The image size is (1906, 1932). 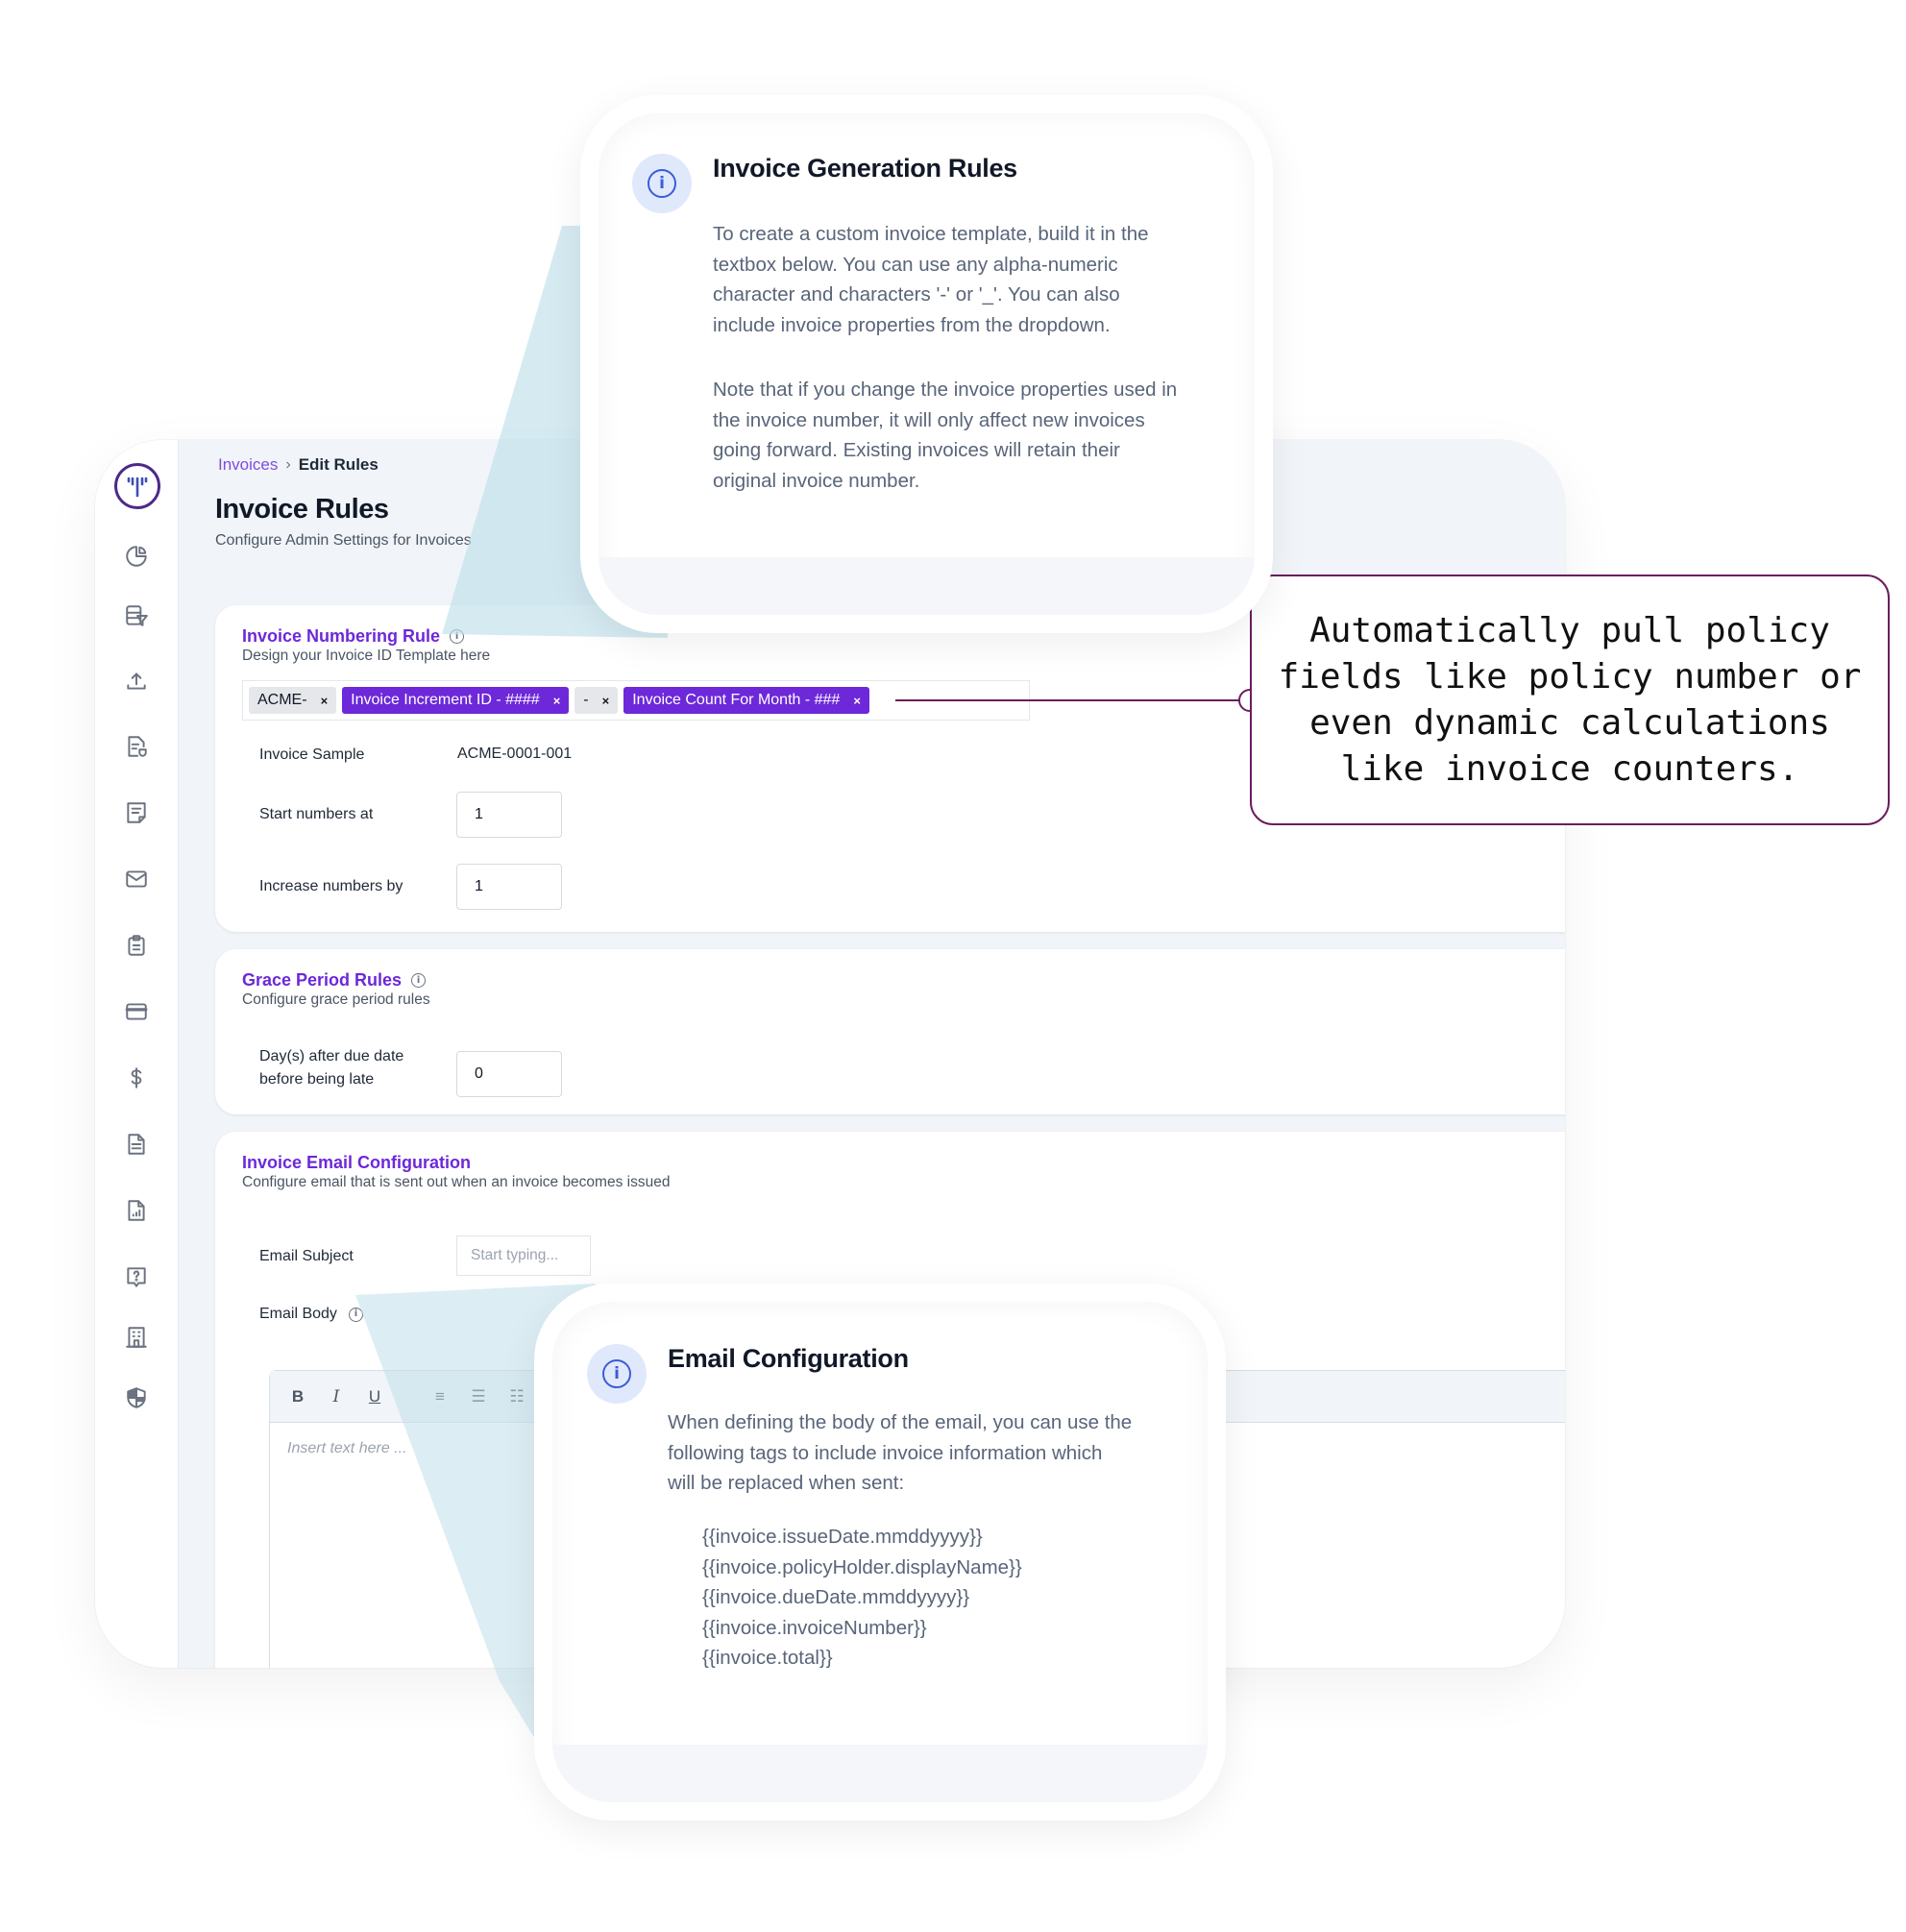 I want to click on days-after-due-label: Day(s) after due date before being late, so click(x=331, y=1068).